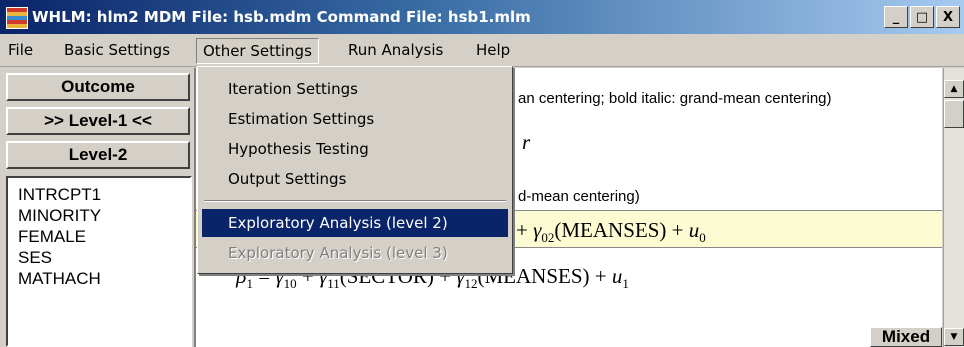  Describe the element at coordinates (922, 17) in the screenshot. I see `maximize-button: □` at that location.